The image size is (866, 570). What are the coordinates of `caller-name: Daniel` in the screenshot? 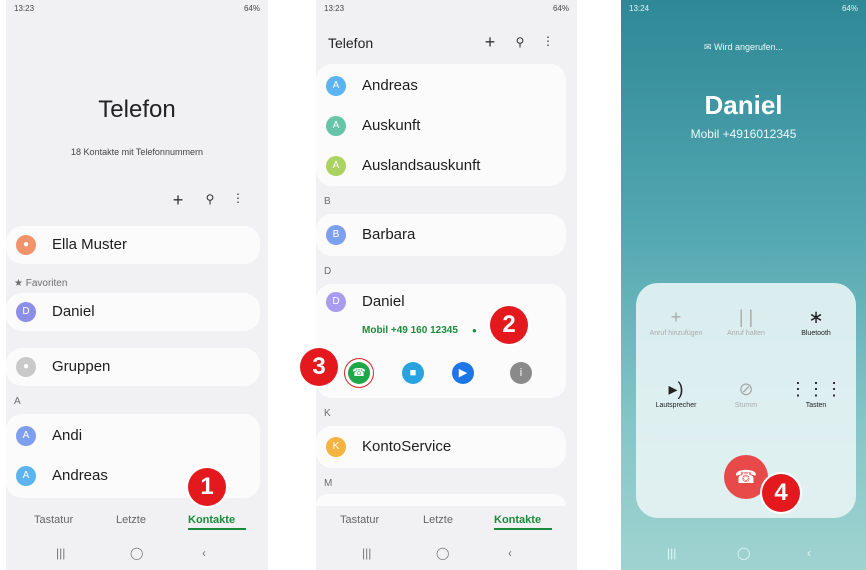 It's located at (743, 105).